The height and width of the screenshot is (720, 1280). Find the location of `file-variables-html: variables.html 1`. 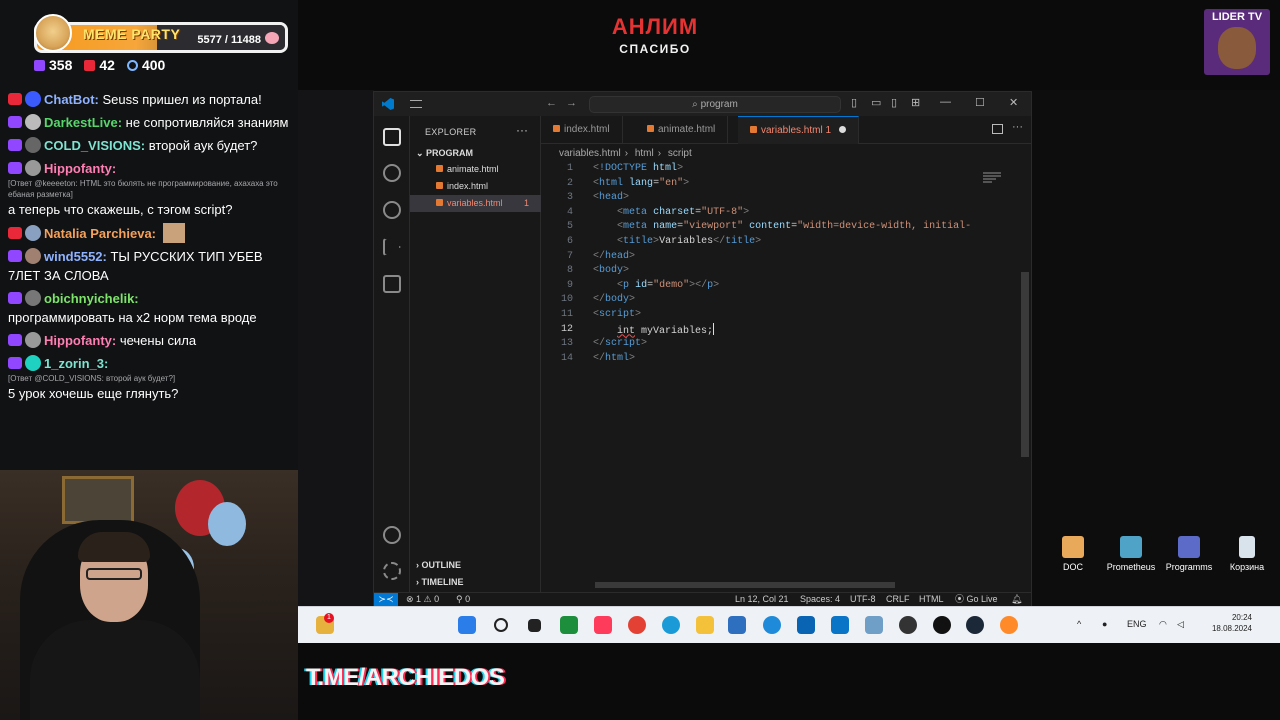

file-variables-html: variables.html 1 is located at coordinates (475, 203).